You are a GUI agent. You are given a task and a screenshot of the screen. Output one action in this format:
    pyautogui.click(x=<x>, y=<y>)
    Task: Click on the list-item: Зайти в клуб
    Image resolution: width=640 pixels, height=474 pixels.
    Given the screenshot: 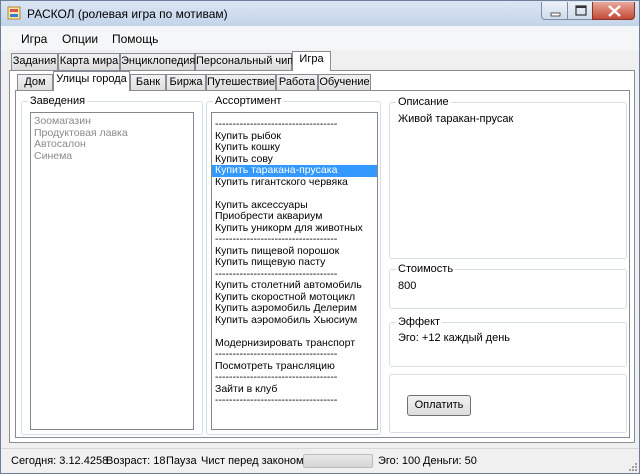 What is the action you would take?
    pyautogui.click(x=294, y=390)
    